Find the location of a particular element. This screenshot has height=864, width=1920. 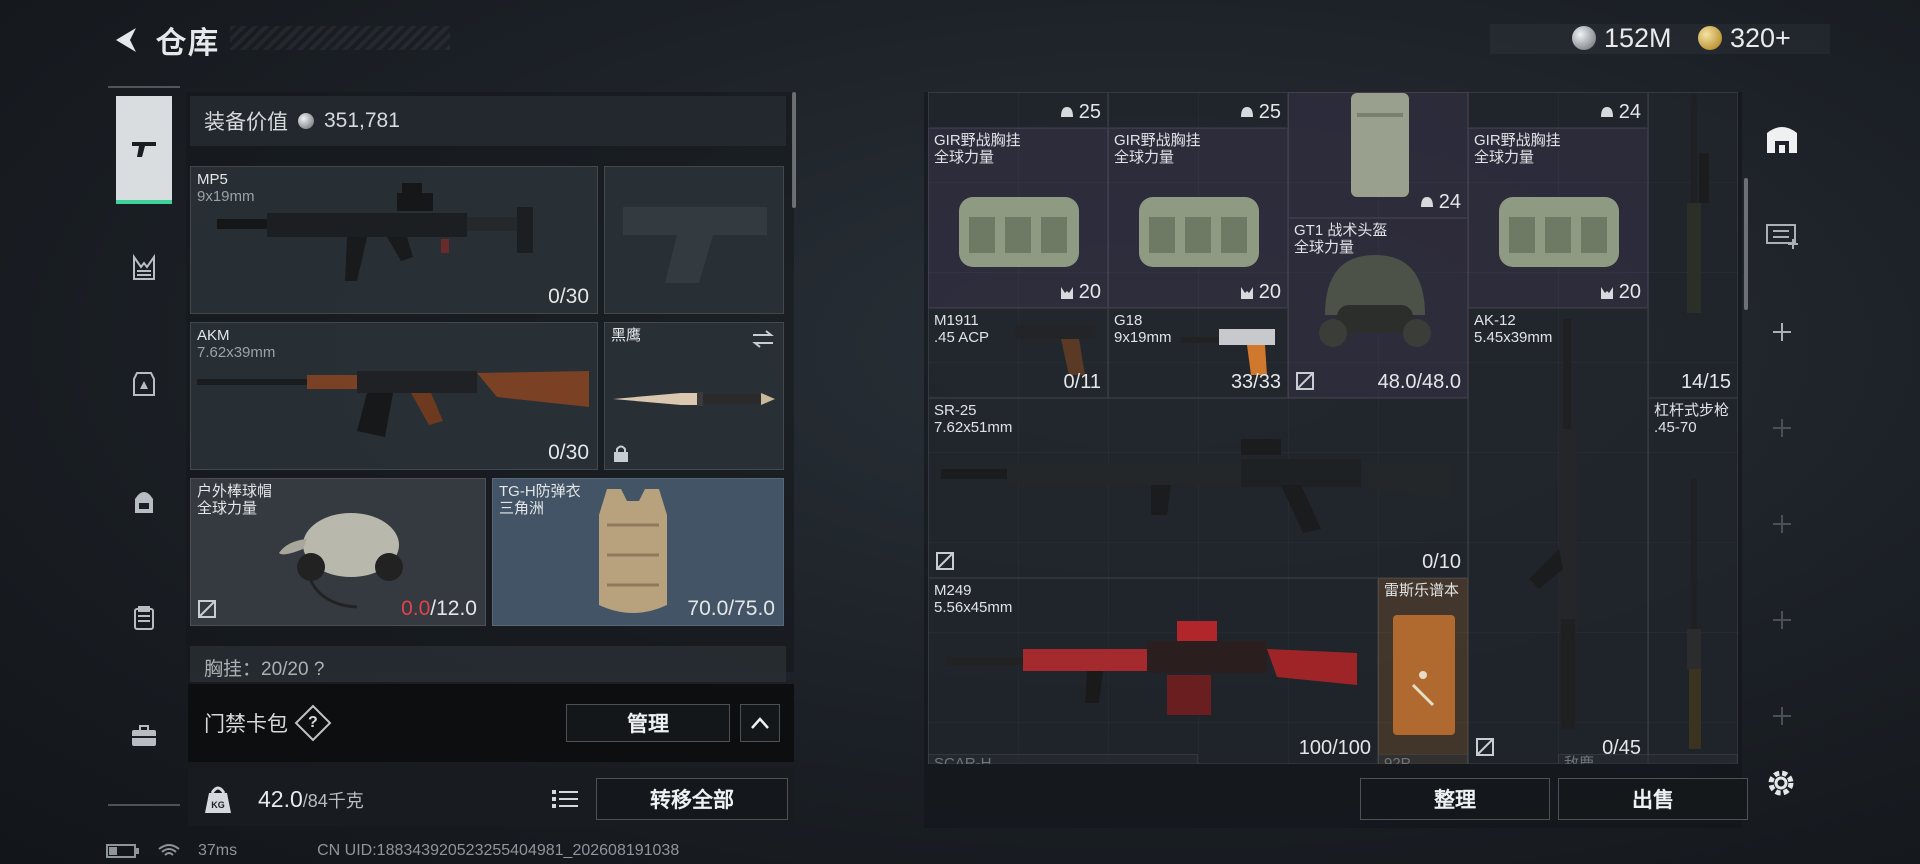

helmet-slot: 户外棒球帽 全球力量 0.0/12.0 is located at coordinates (338, 552).